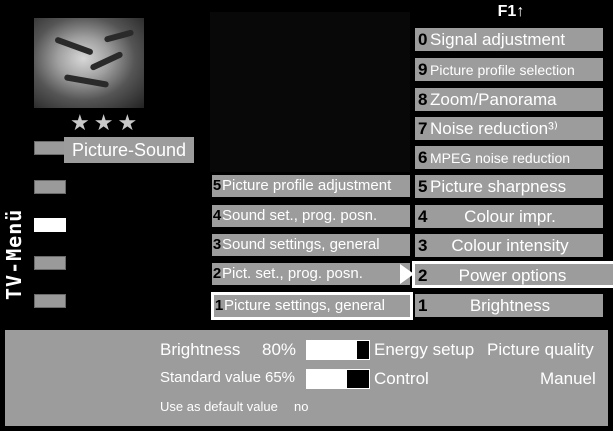 This screenshot has height=431, width=613. What do you see at coordinates (327, 379) in the screenshot?
I see `standard-fill` at bounding box center [327, 379].